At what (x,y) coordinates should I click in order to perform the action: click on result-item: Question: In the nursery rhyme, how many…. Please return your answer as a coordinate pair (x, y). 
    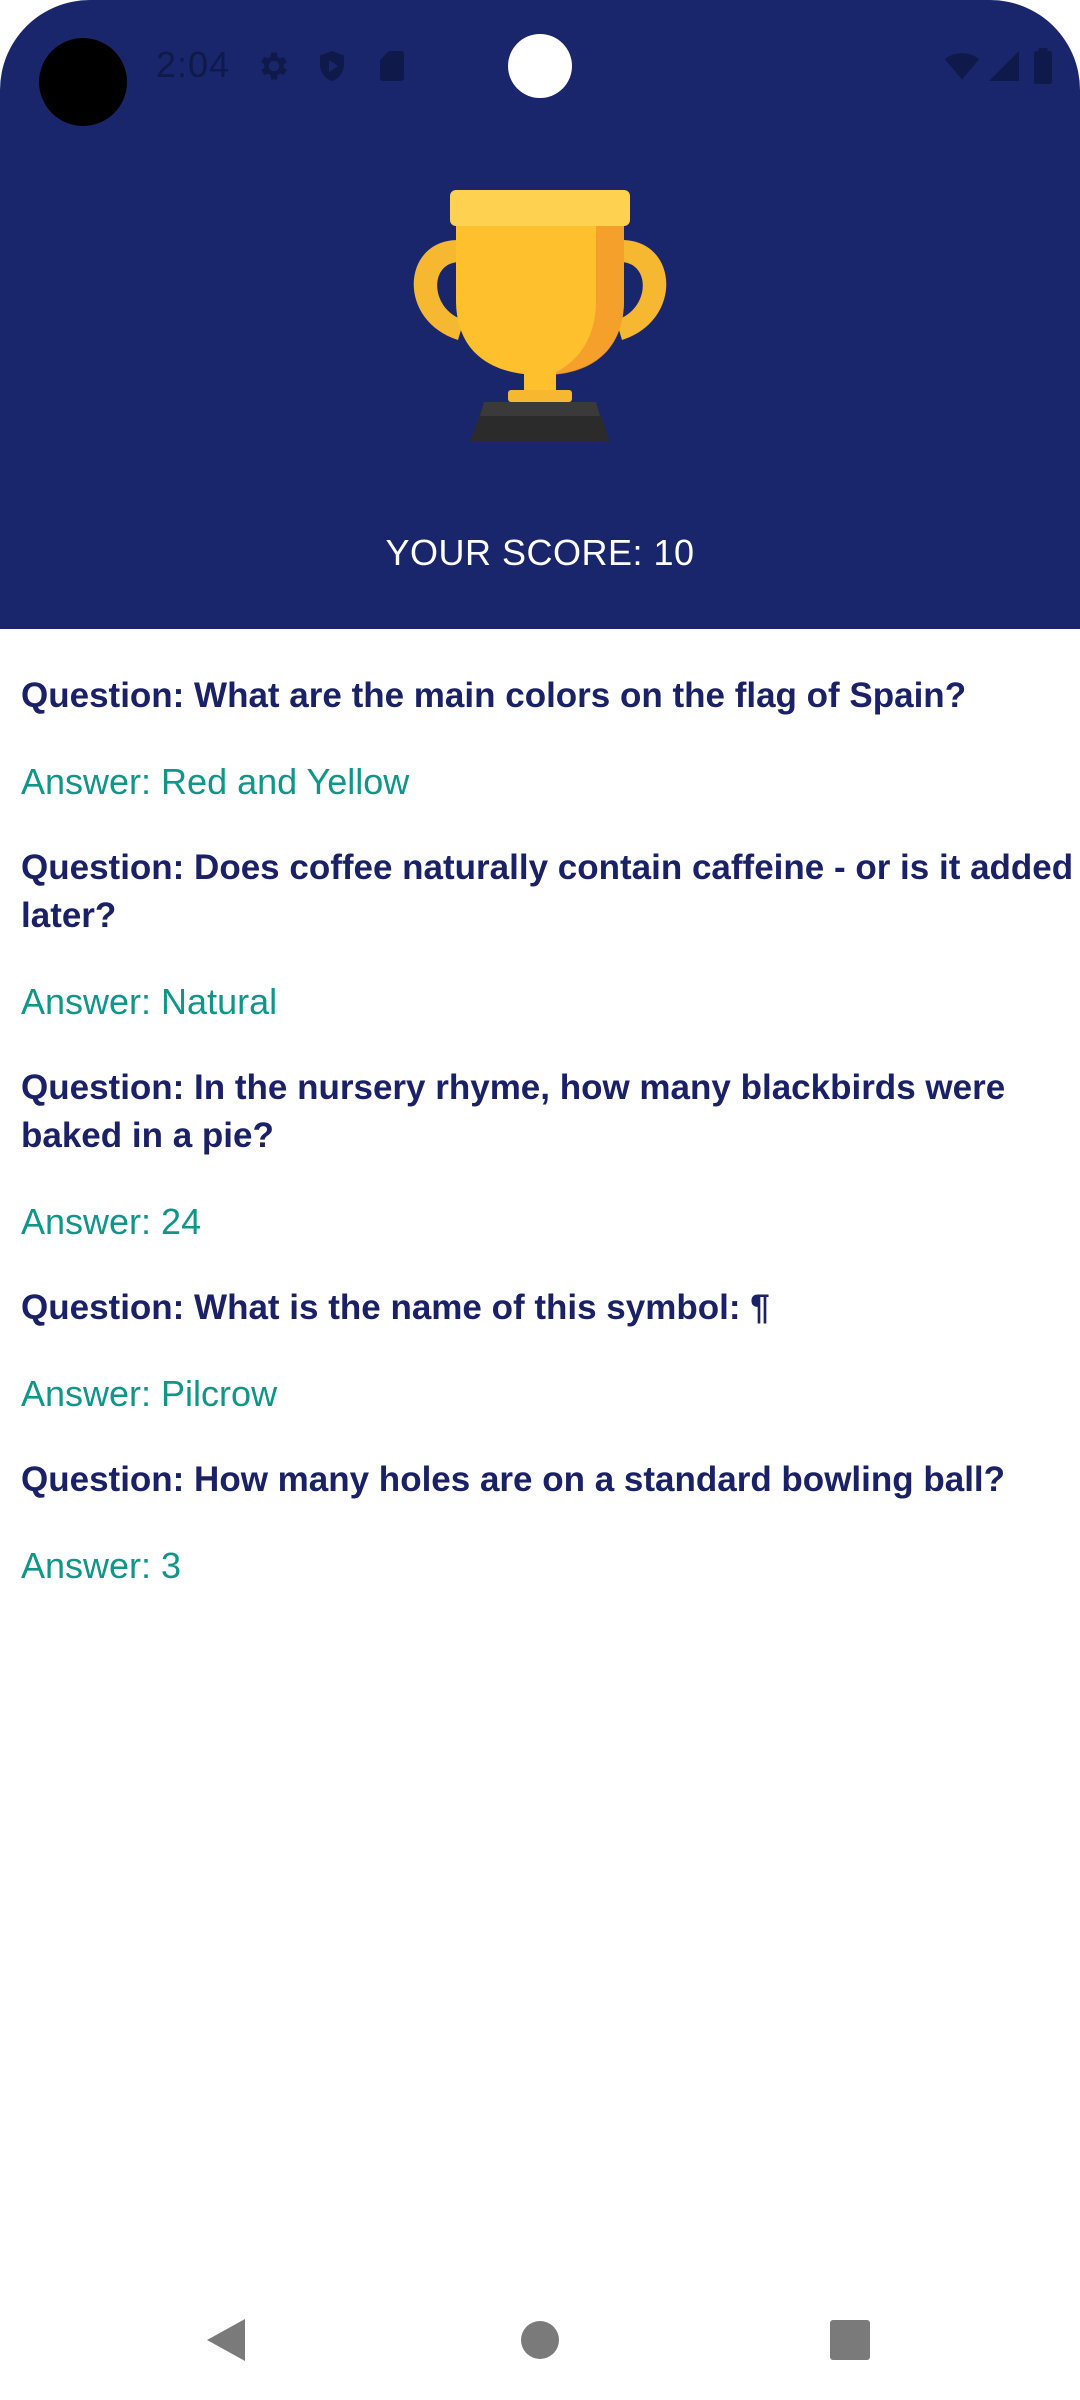
    Looking at the image, I should click on (548, 1155).